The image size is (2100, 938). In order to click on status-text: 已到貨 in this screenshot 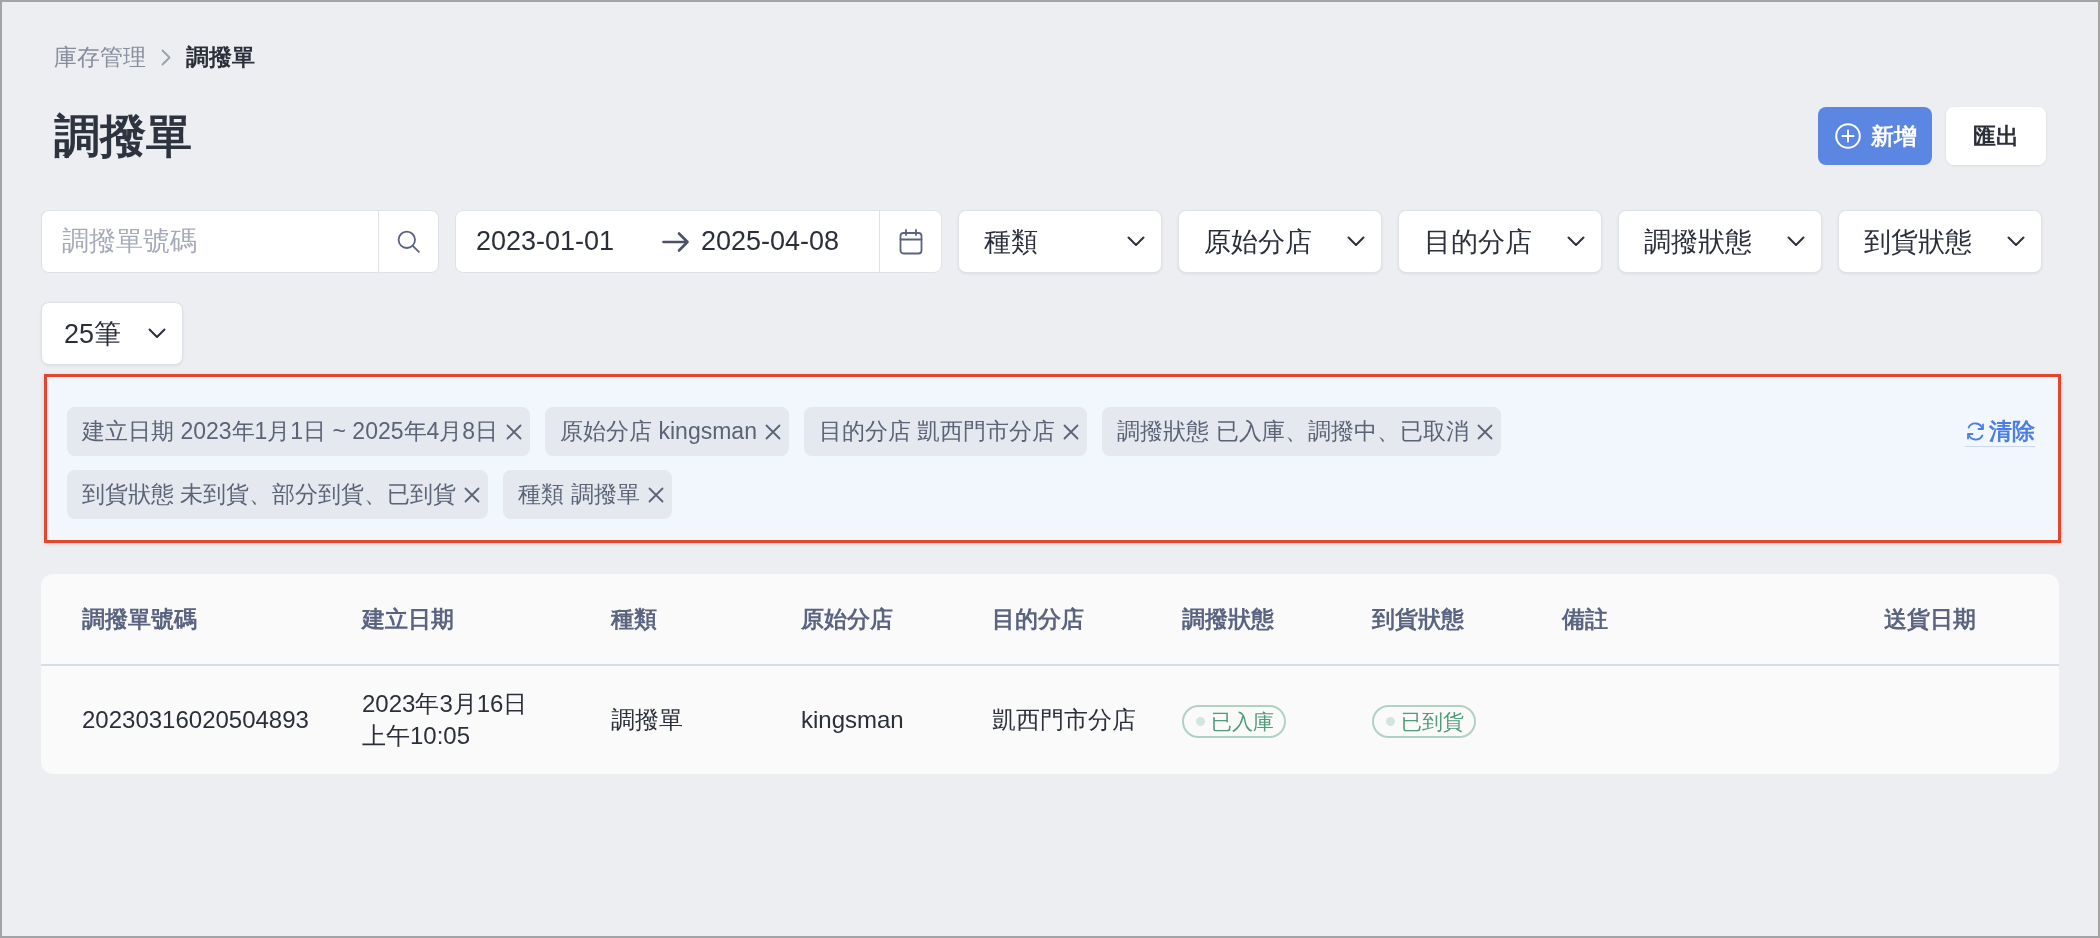, I will do `click(1432, 721)`.